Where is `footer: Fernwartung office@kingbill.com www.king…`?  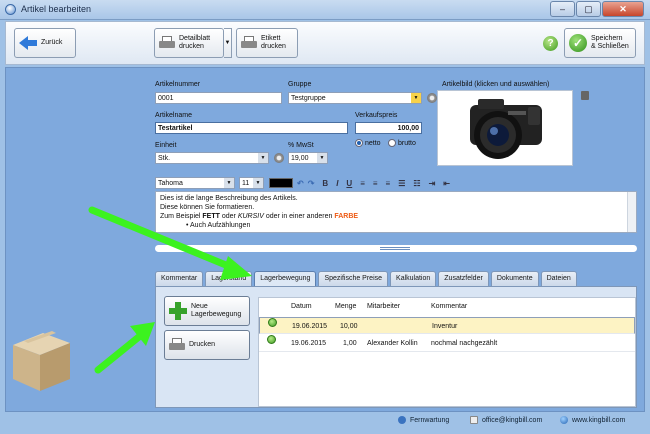 footer: Fernwartung office@kingbill.com www.king… is located at coordinates (325, 423).